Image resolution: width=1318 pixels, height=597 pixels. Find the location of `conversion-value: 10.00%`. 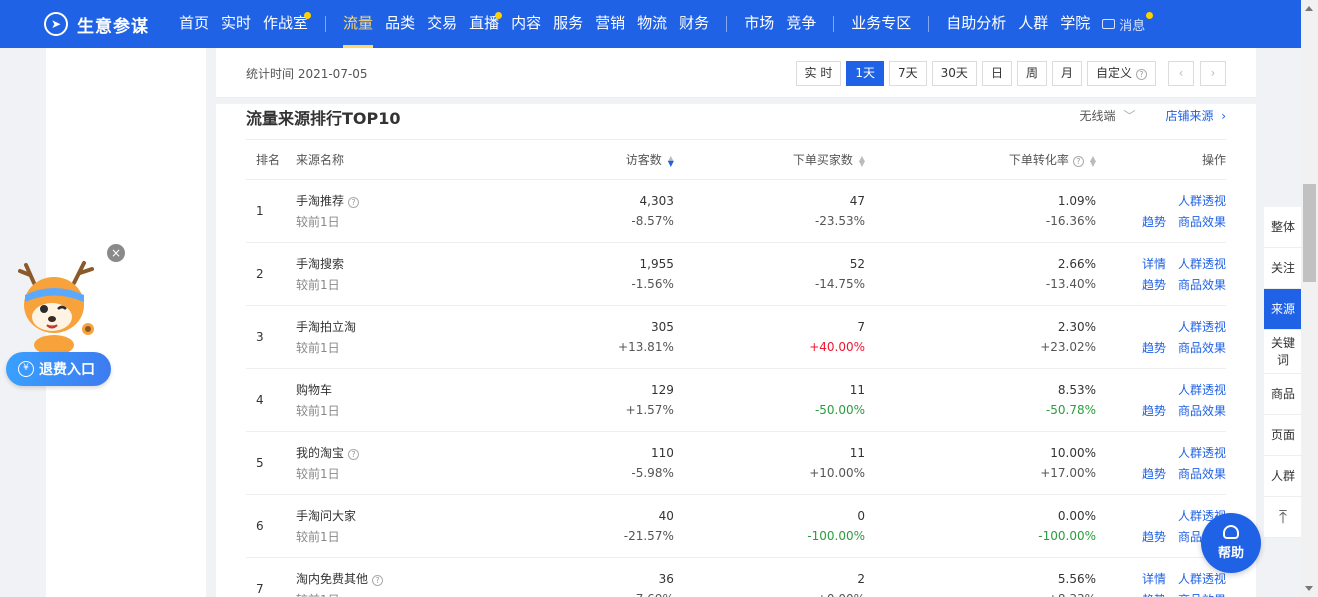

conversion-value: 10.00% is located at coordinates (1073, 453).